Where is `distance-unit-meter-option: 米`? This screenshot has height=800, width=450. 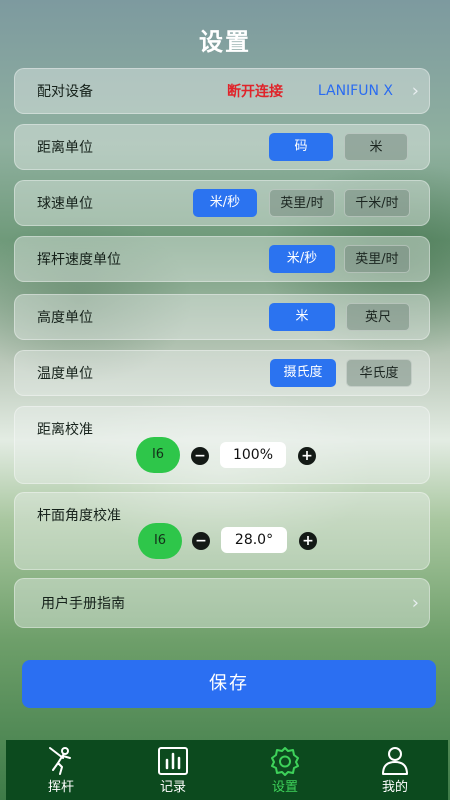
distance-unit-meter-option: 米 is located at coordinates (376, 147).